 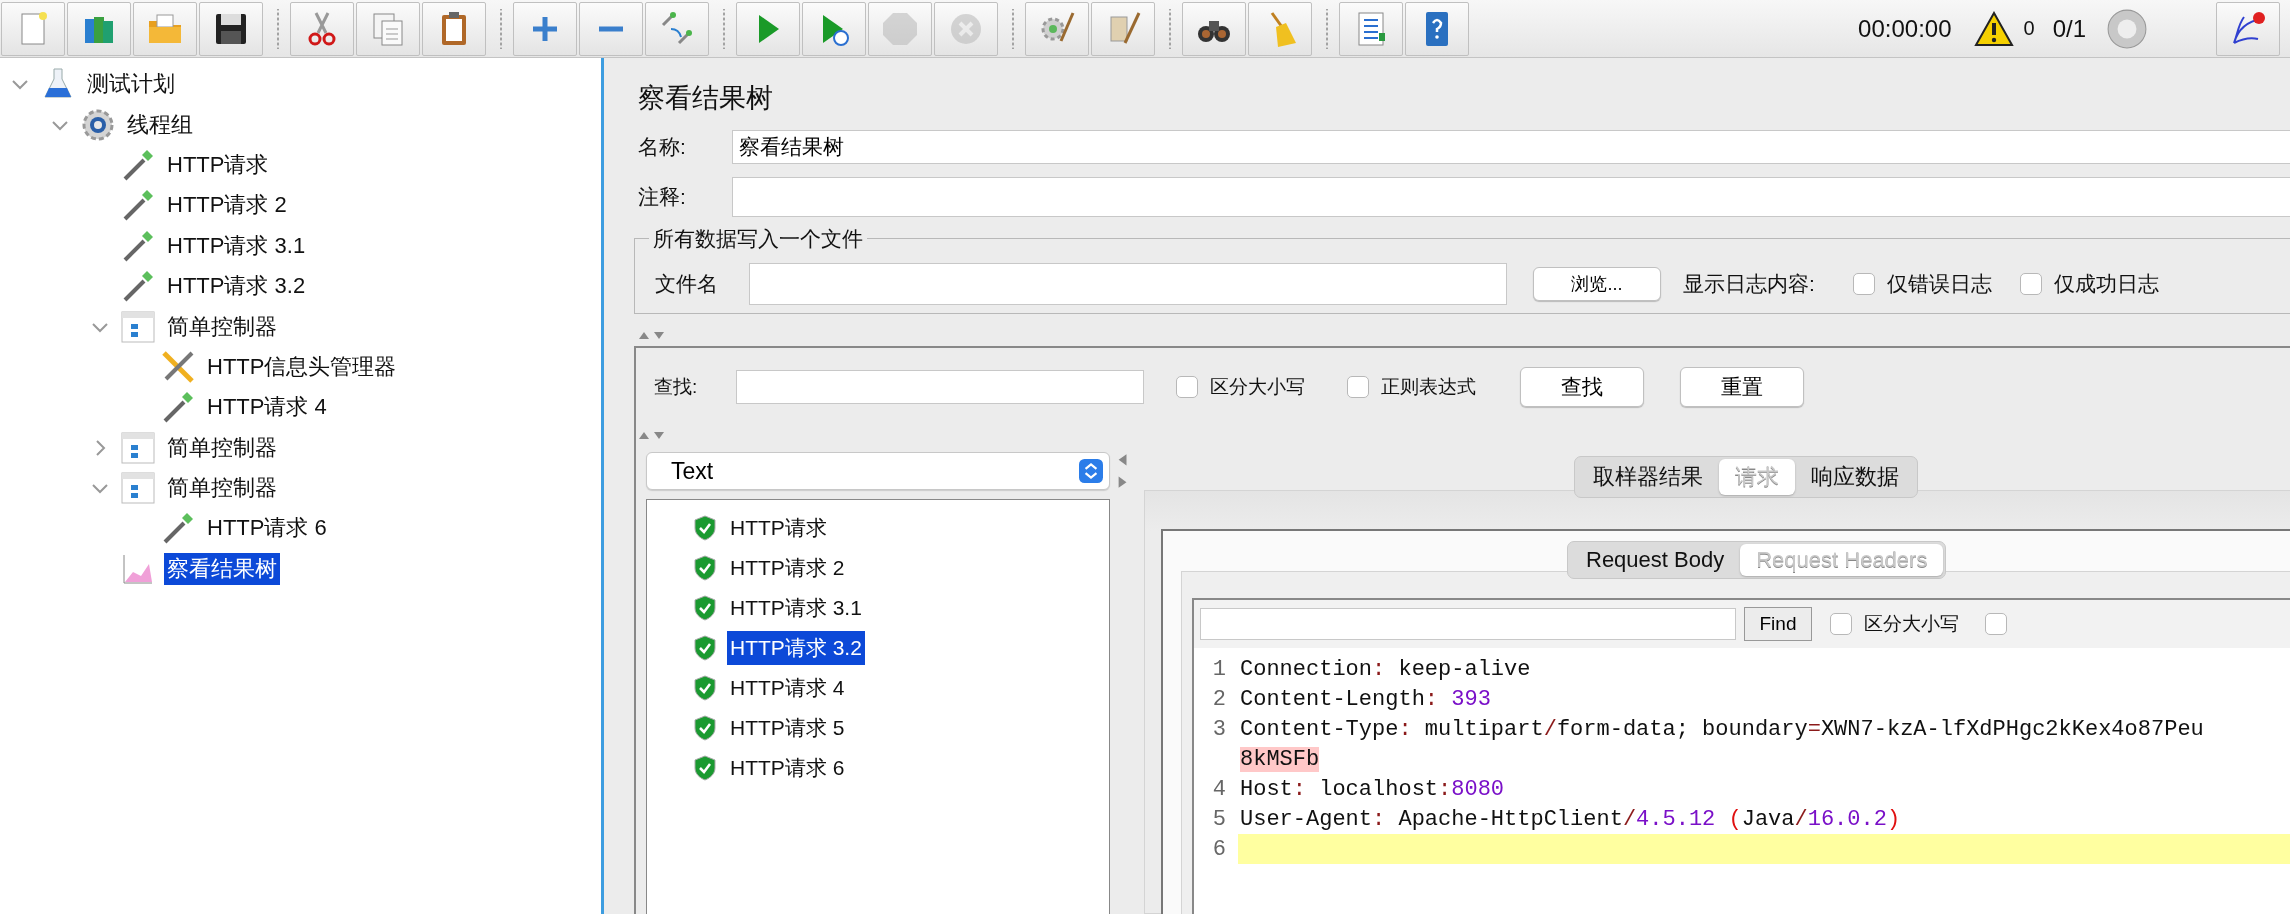 What do you see at coordinates (1993, 28) in the screenshot?
I see `warning-icon` at bounding box center [1993, 28].